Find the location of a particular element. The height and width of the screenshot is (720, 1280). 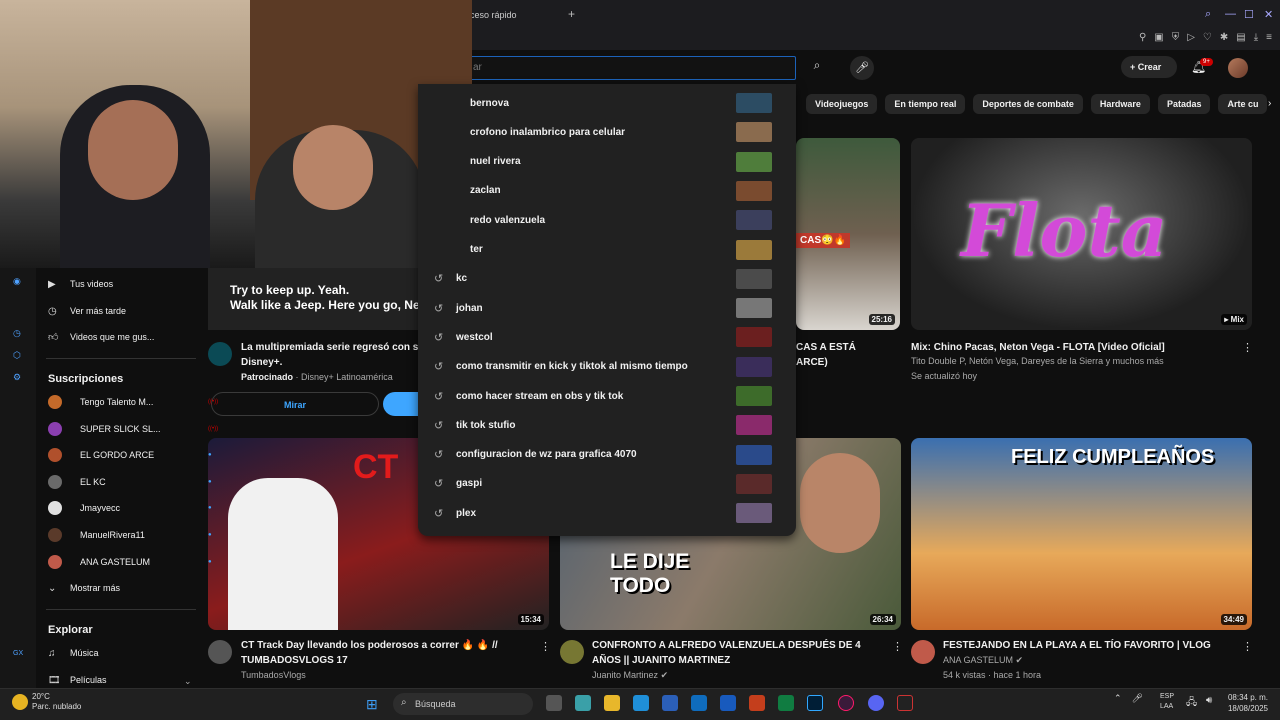

search-suggestion: ↺ plex is located at coordinates (607, 513).